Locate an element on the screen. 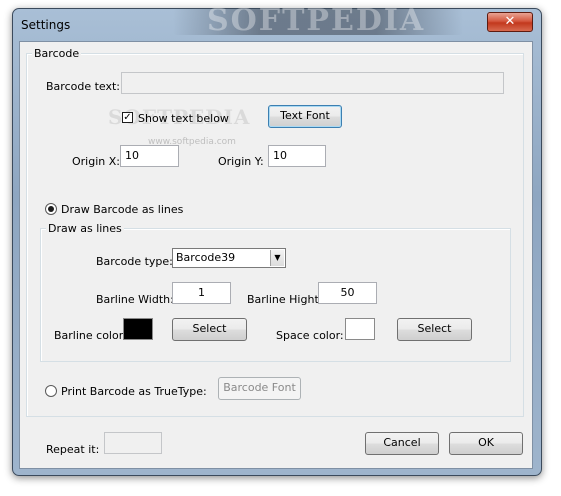  barcode-group-legend: Barcode is located at coordinates (57, 53).